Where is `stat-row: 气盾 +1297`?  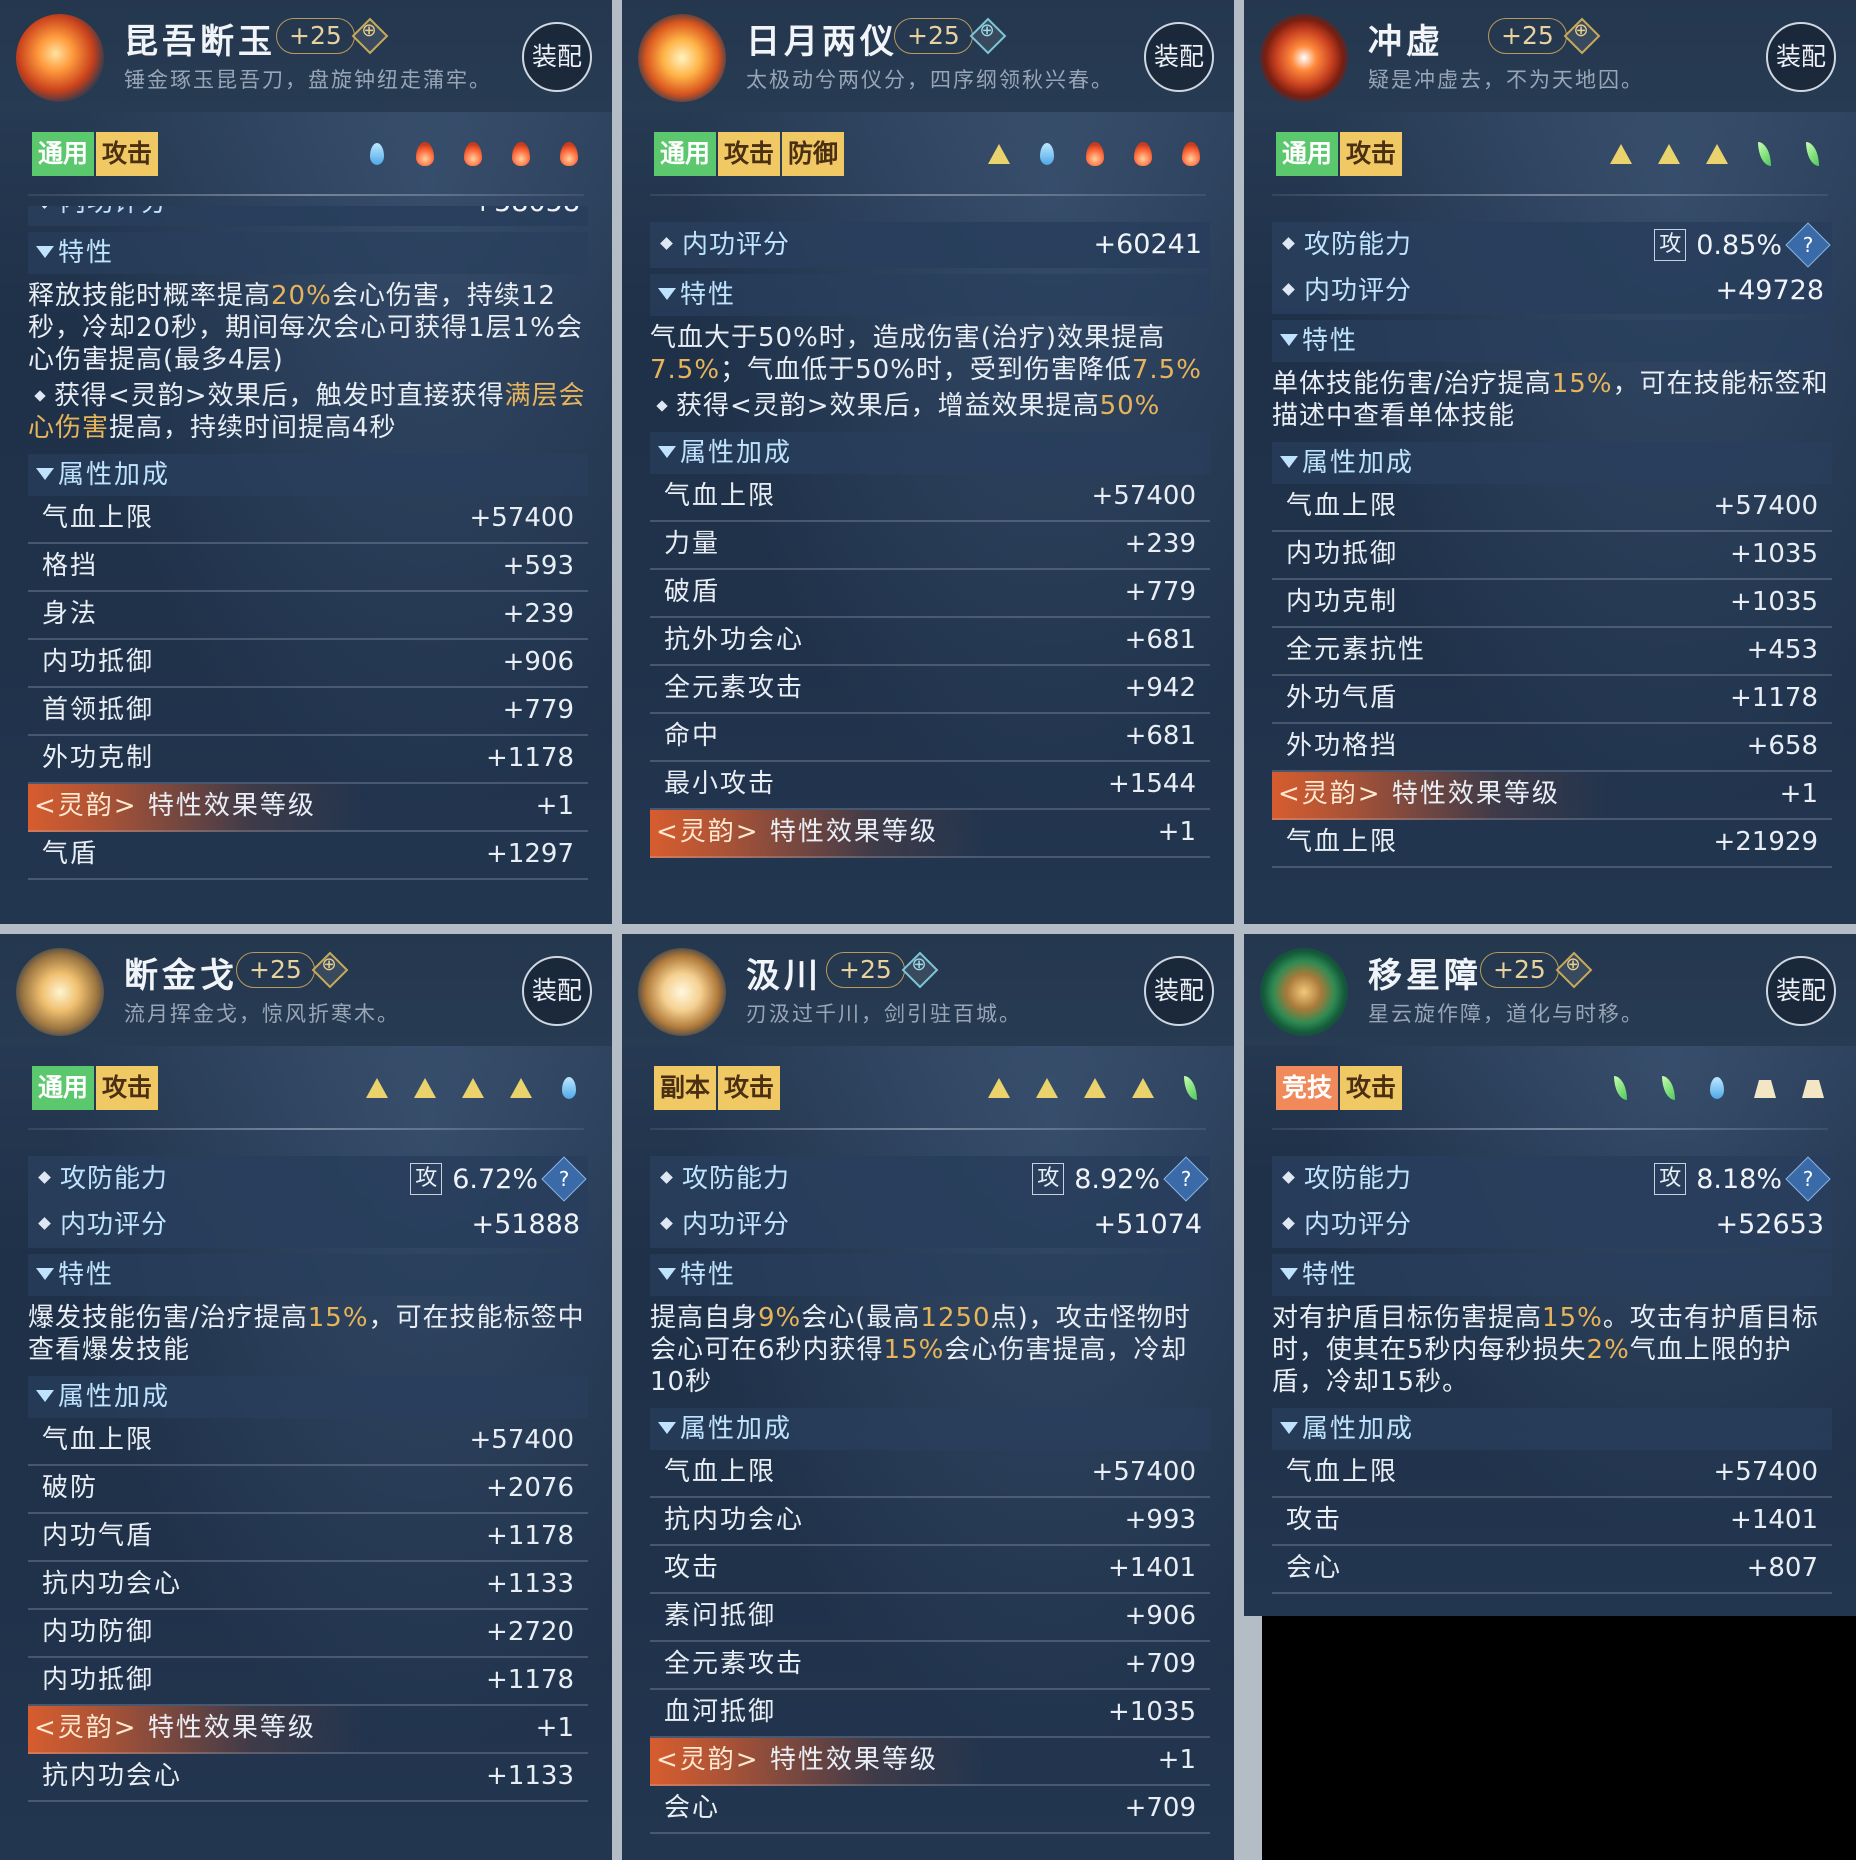 stat-row: 气盾 +1297 is located at coordinates (308, 856).